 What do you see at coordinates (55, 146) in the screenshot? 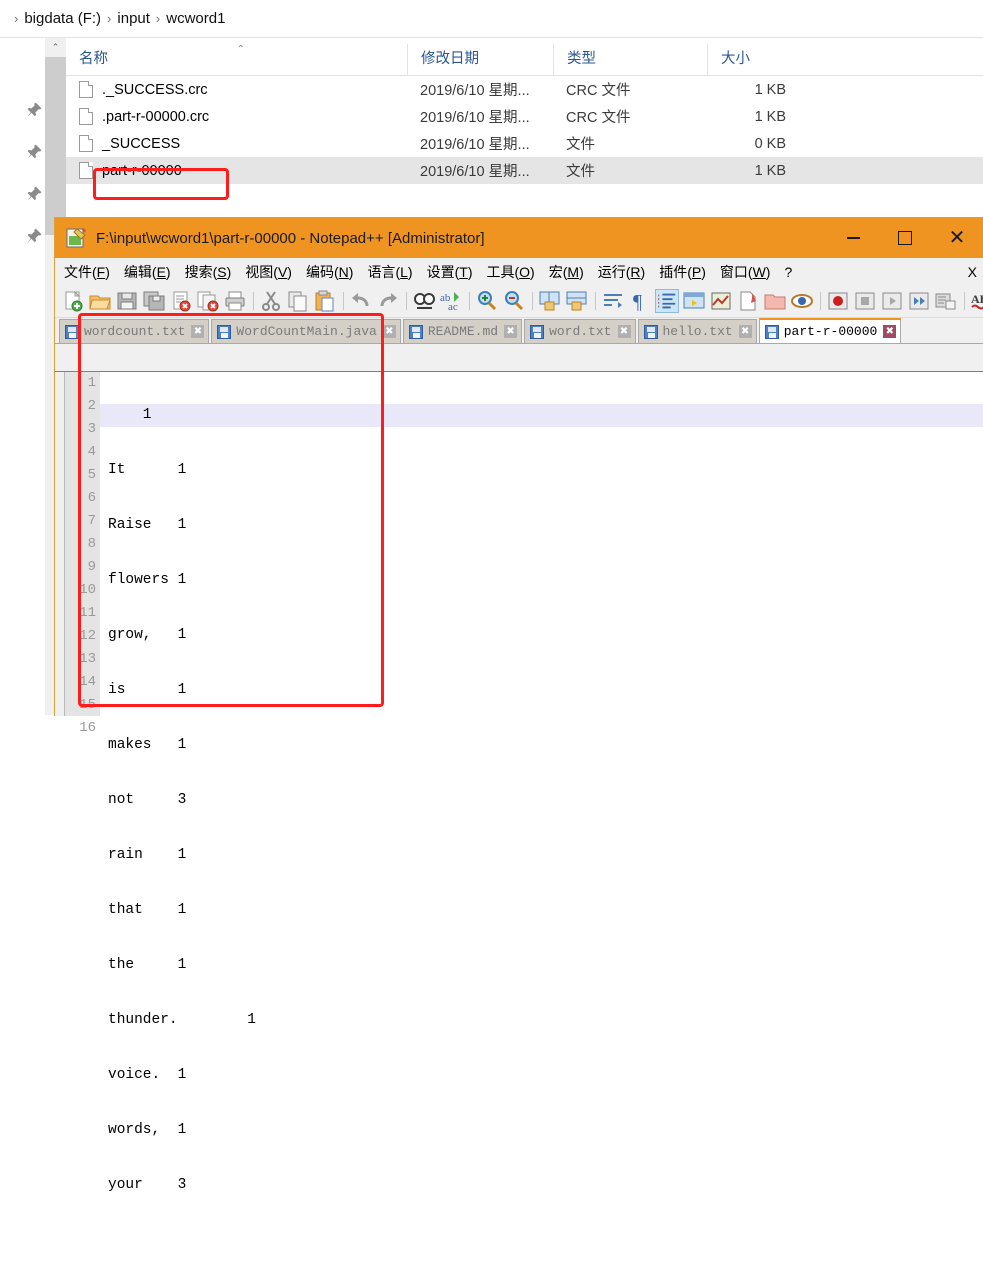
I see `scrollbar-thumb` at bounding box center [55, 146].